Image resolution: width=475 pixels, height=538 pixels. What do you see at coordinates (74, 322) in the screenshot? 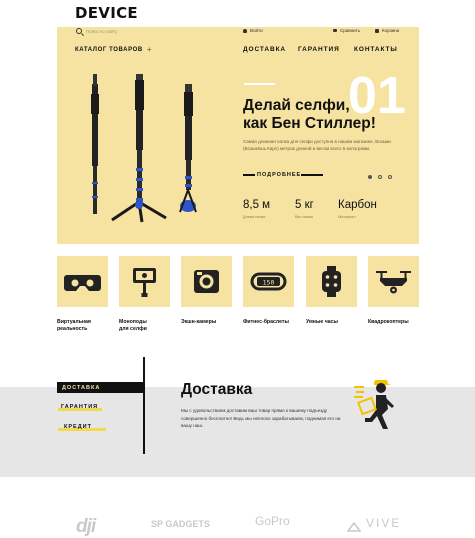
I see `category-label-line-1: Виртуальная` at bounding box center [74, 322].